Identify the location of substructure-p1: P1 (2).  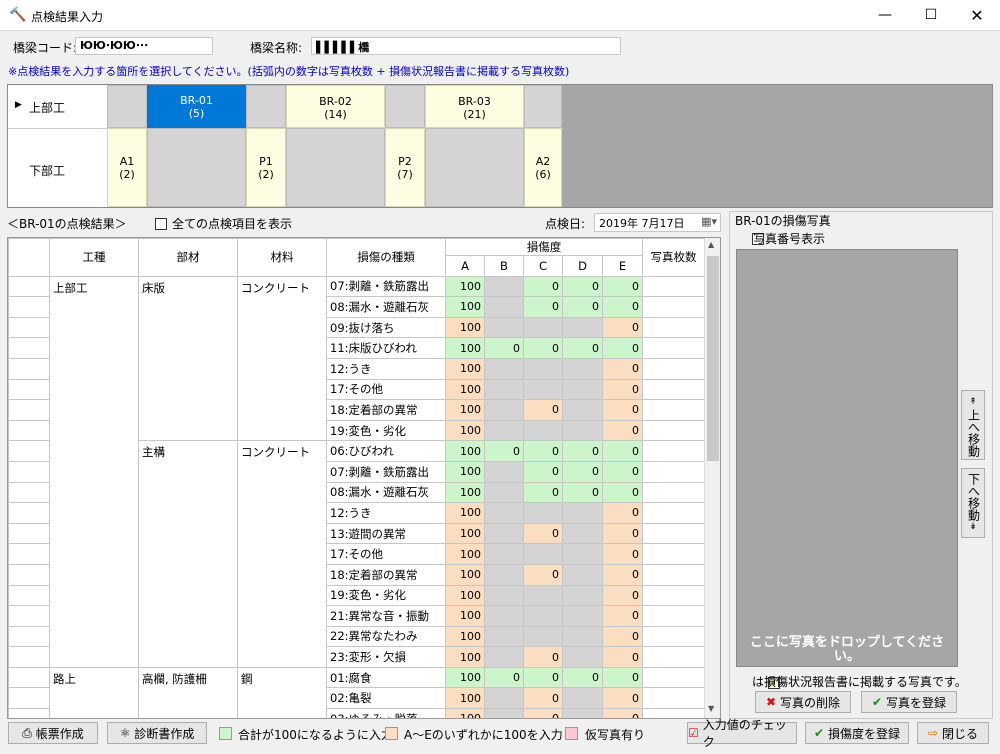
(266, 167).